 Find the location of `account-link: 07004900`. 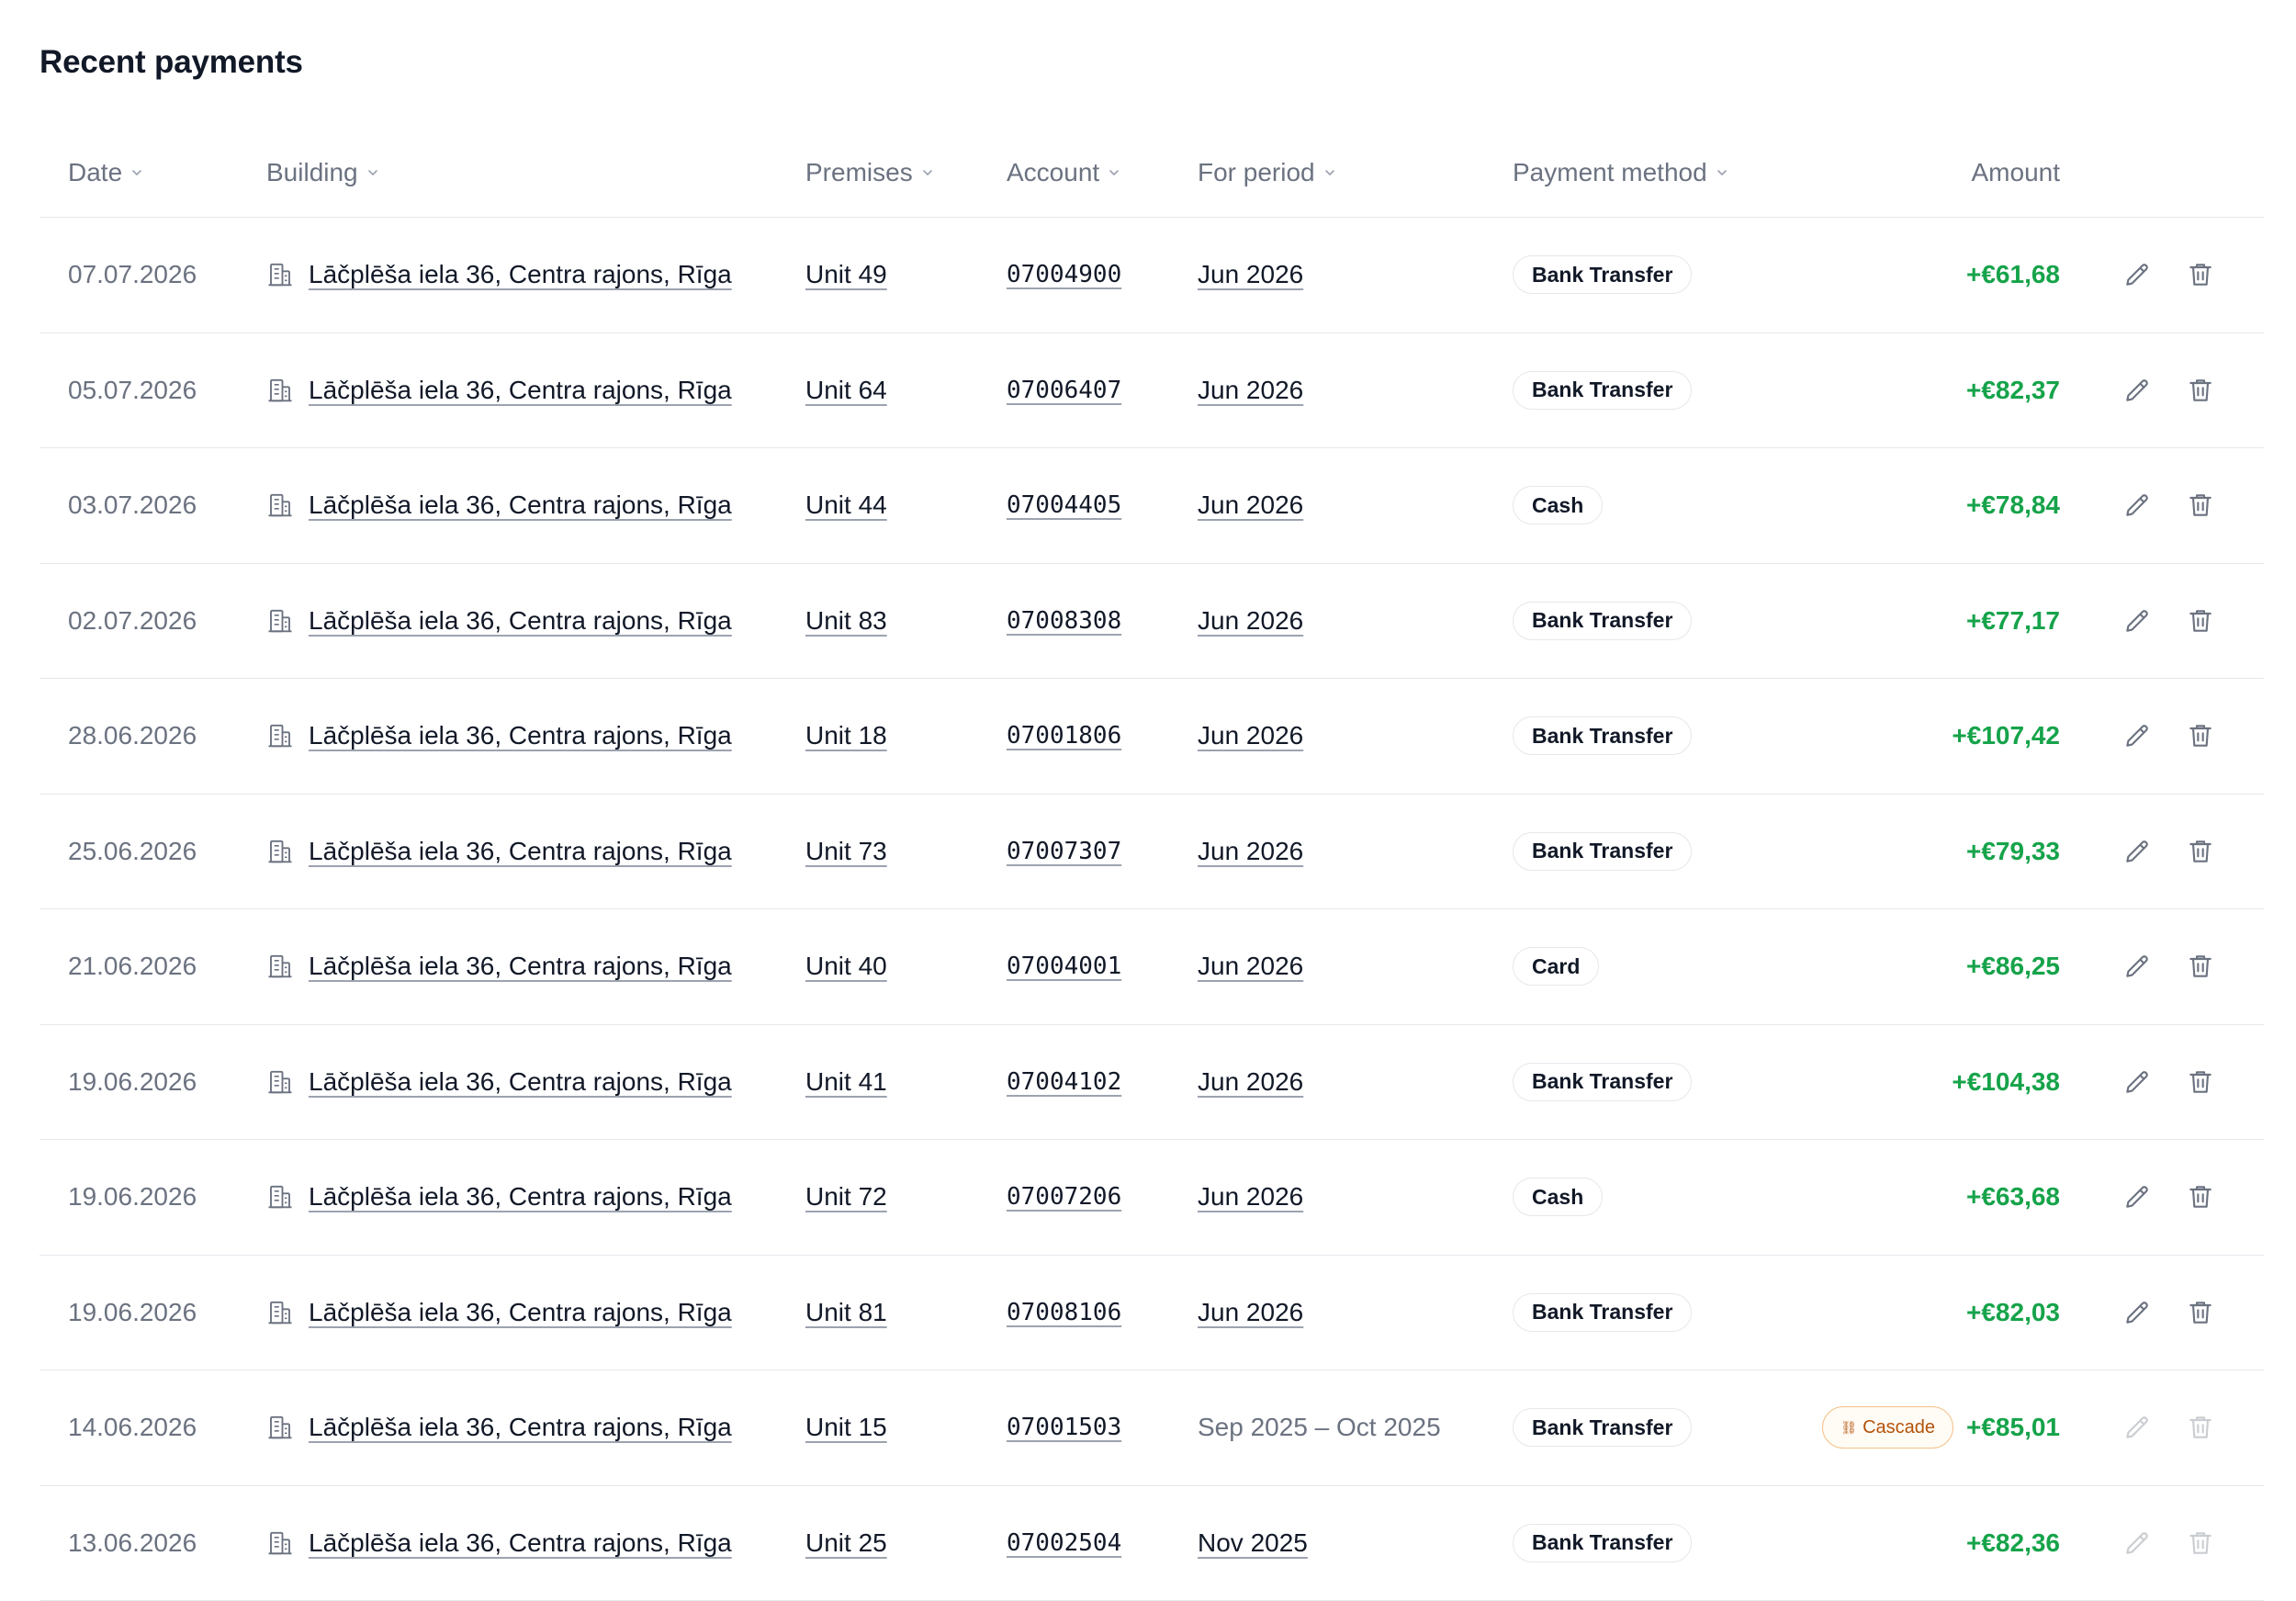

account-link: 07004900 is located at coordinates (1064, 274).